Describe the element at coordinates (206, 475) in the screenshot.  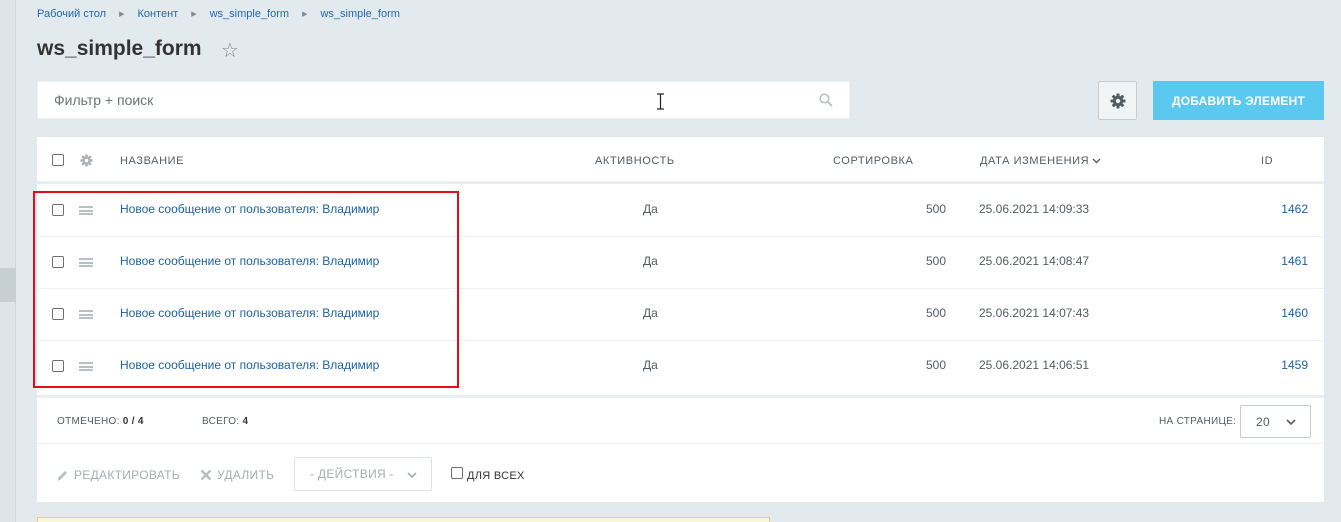
I see `close-icon` at that location.